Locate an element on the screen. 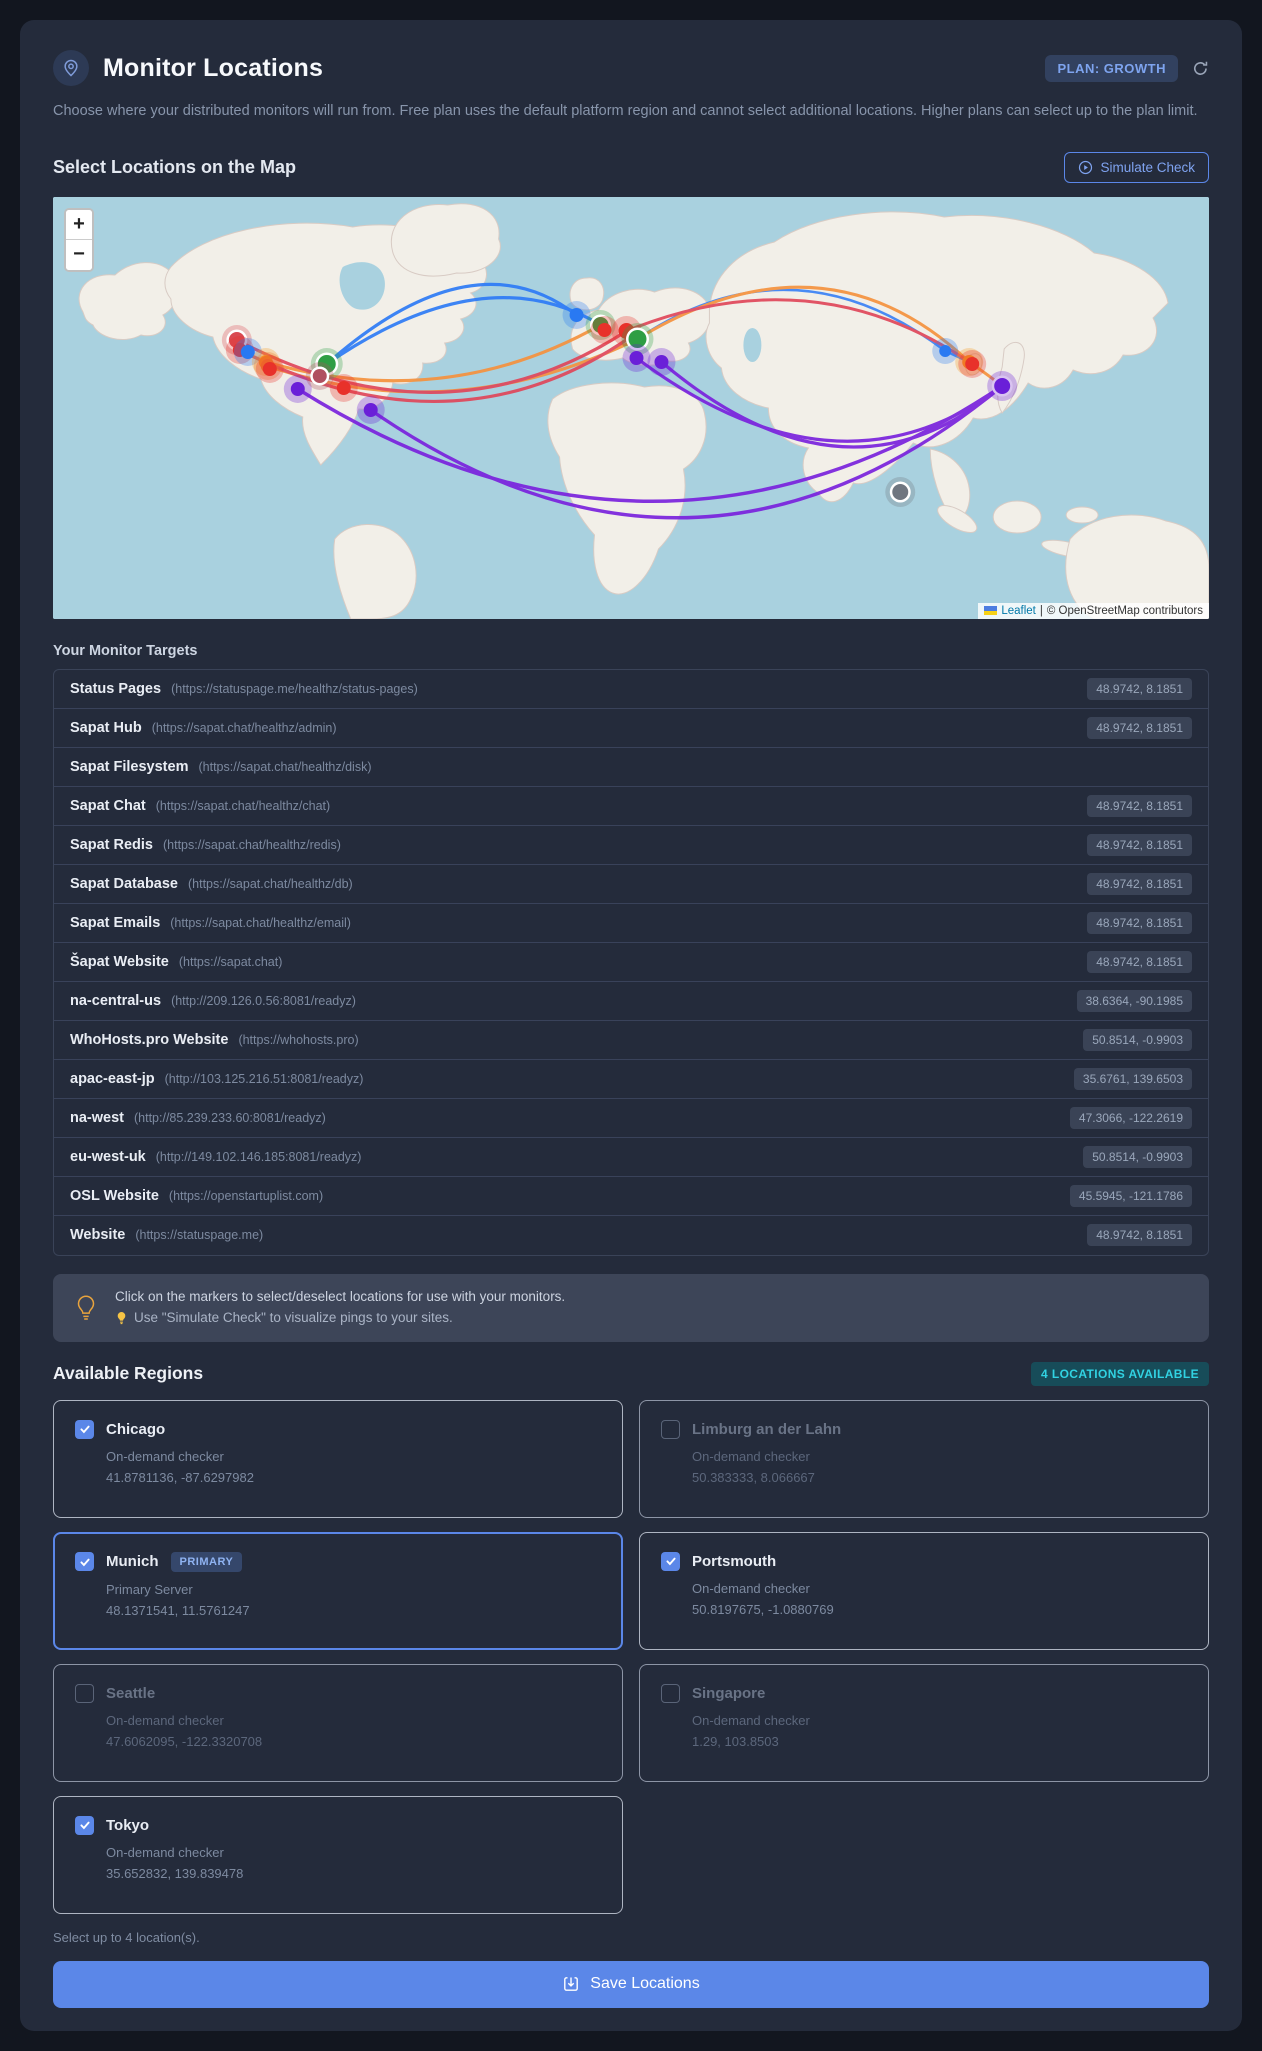 This screenshot has height=2051, width=1262. zoom-out-button: − is located at coordinates (79, 254).